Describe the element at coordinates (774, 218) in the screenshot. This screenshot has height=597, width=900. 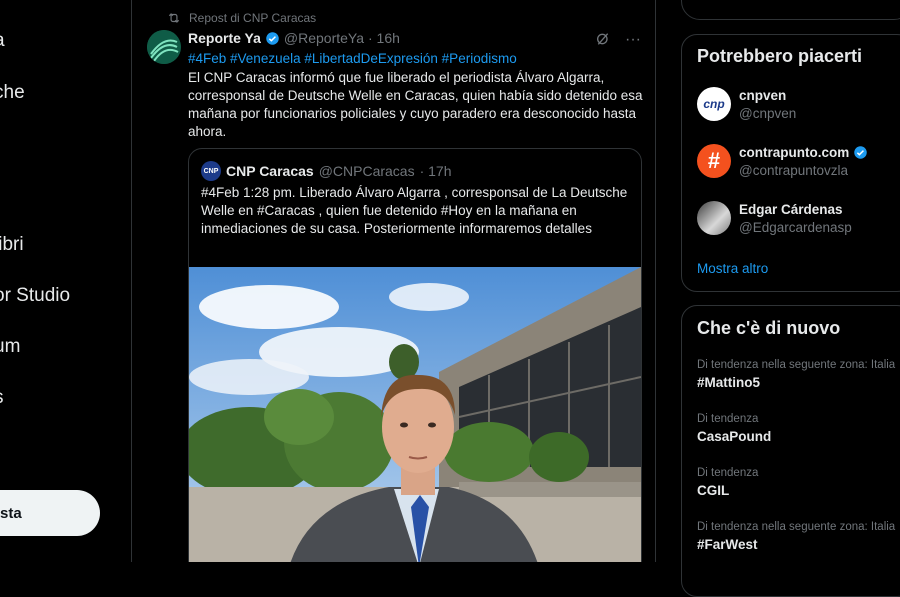
I see `suggestion-edgar-cardenas: Edgar Cárdenas @Edgarcardenasp` at that location.